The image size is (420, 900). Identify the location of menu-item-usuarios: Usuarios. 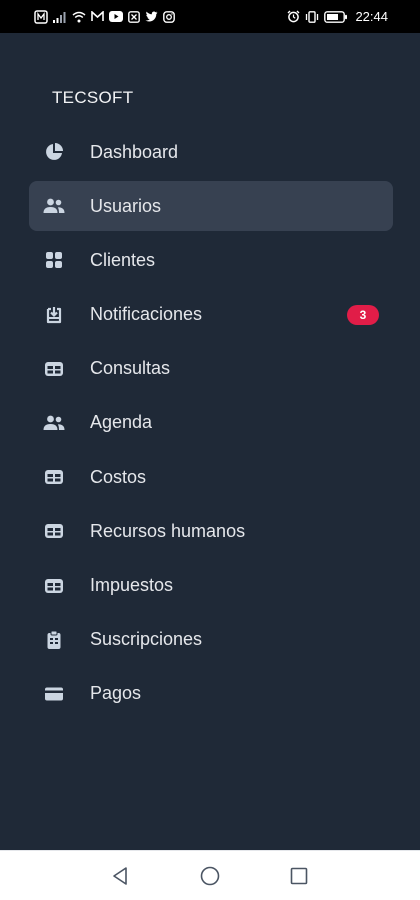
(211, 206).